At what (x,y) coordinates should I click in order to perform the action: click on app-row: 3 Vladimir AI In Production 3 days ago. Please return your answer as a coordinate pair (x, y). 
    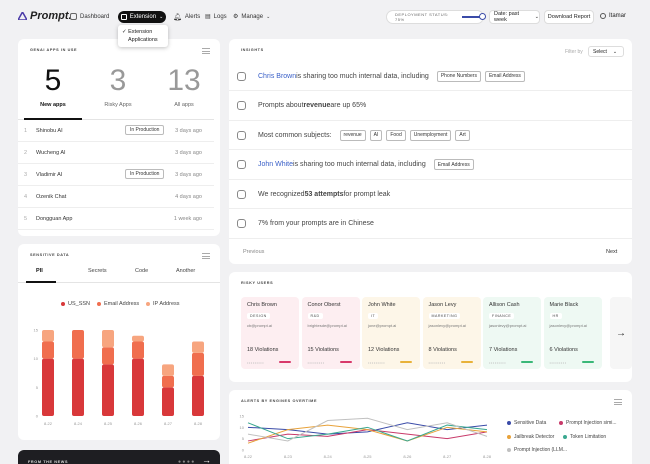
    Looking at the image, I should click on (116, 175).